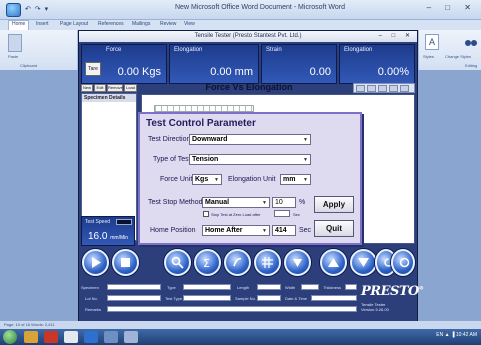 This screenshot has width=481, height=345. What do you see at coordinates (404, 88) in the screenshot?
I see `chart-settings-icon` at bounding box center [404, 88].